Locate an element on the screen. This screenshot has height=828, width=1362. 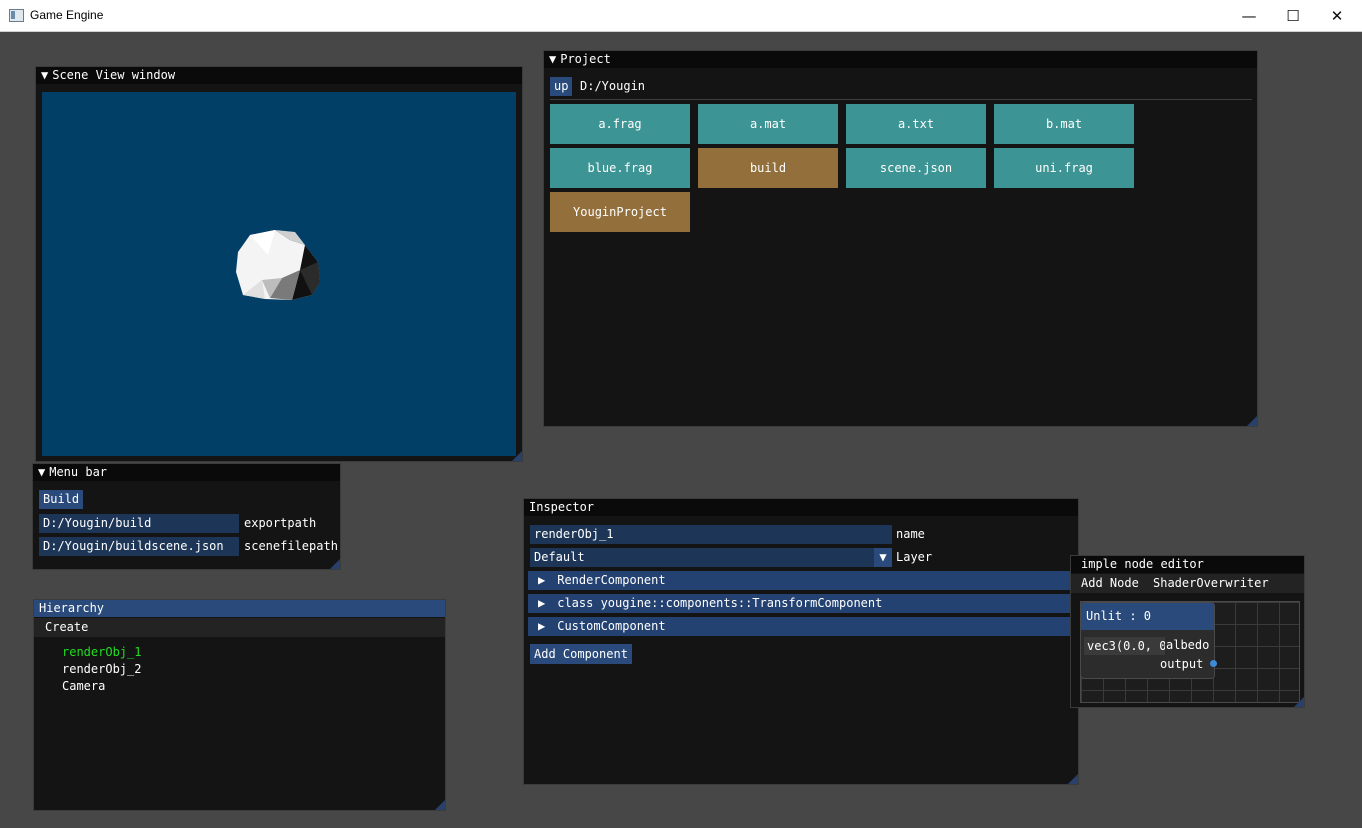
scene-view-title: Scene View window is located at coordinates (114, 75).